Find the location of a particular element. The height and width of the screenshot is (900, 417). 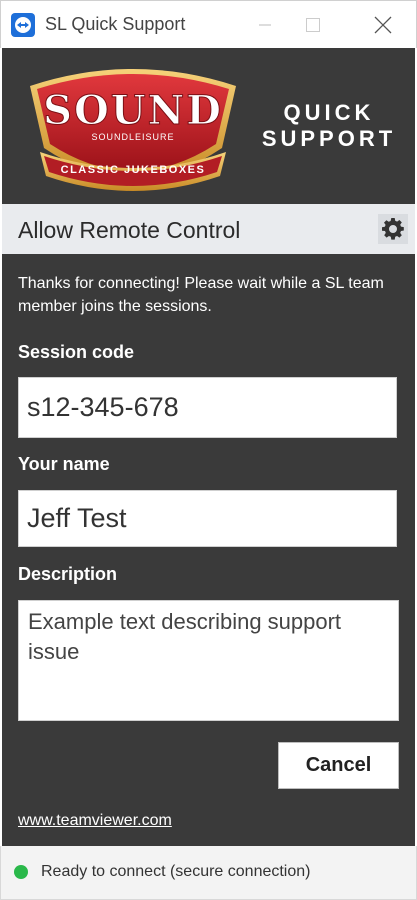

session-code-field: s12-345-678 is located at coordinates (207, 407).